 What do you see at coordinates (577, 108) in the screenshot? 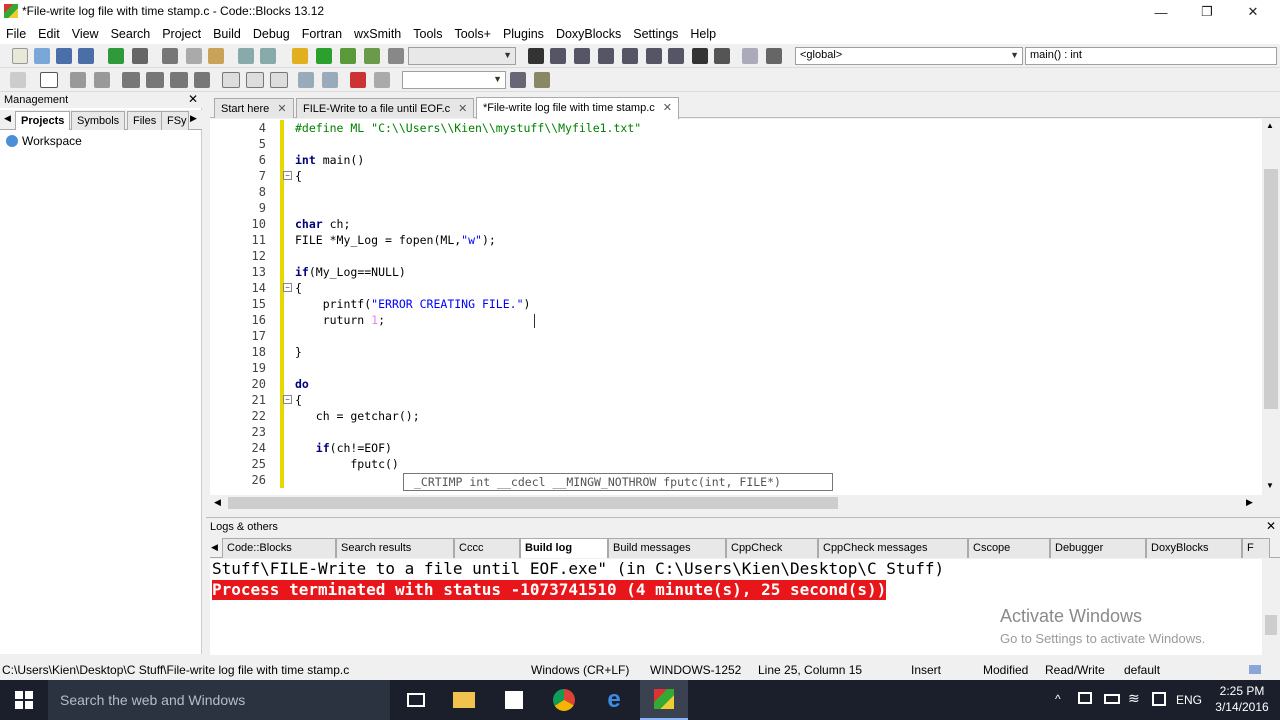
I see `tab-file-write-log: *File-write log file with time stamp.c ✕` at bounding box center [577, 108].